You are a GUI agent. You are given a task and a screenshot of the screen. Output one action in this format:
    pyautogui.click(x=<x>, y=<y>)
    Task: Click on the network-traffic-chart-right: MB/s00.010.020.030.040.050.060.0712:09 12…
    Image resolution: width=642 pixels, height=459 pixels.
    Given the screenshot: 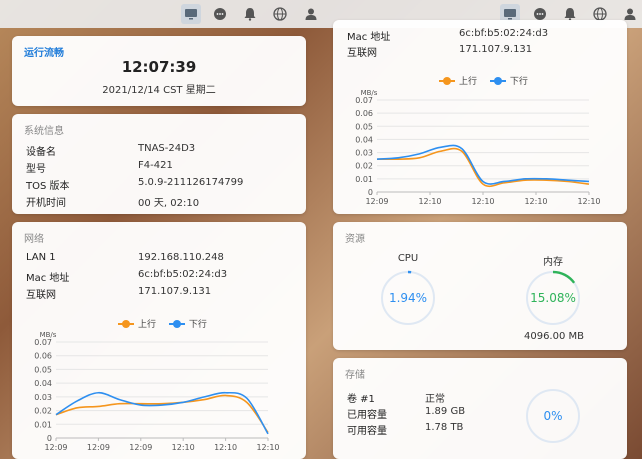 What is the action you would take?
    pyautogui.click(x=477, y=147)
    